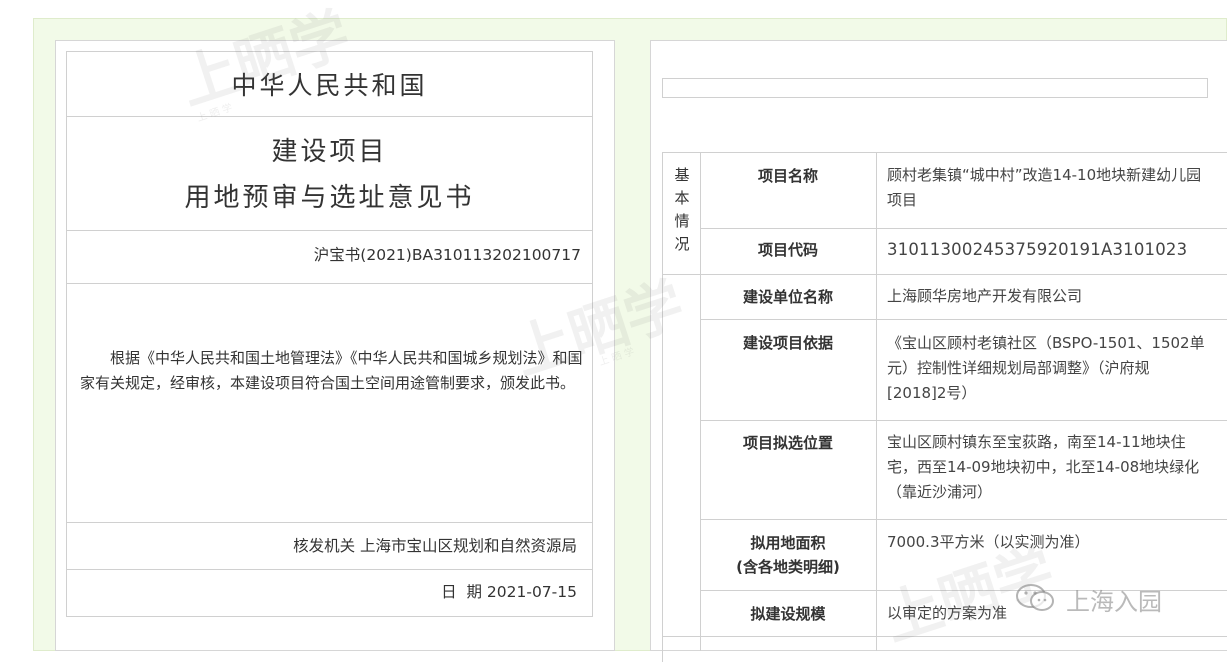 This screenshot has height=662, width=1227. What do you see at coordinates (1044, 187) in the screenshot?
I see `row-value-project-name: 顾村老集镇“城中村”改造14-10地块新建幼儿园项目` at bounding box center [1044, 187].